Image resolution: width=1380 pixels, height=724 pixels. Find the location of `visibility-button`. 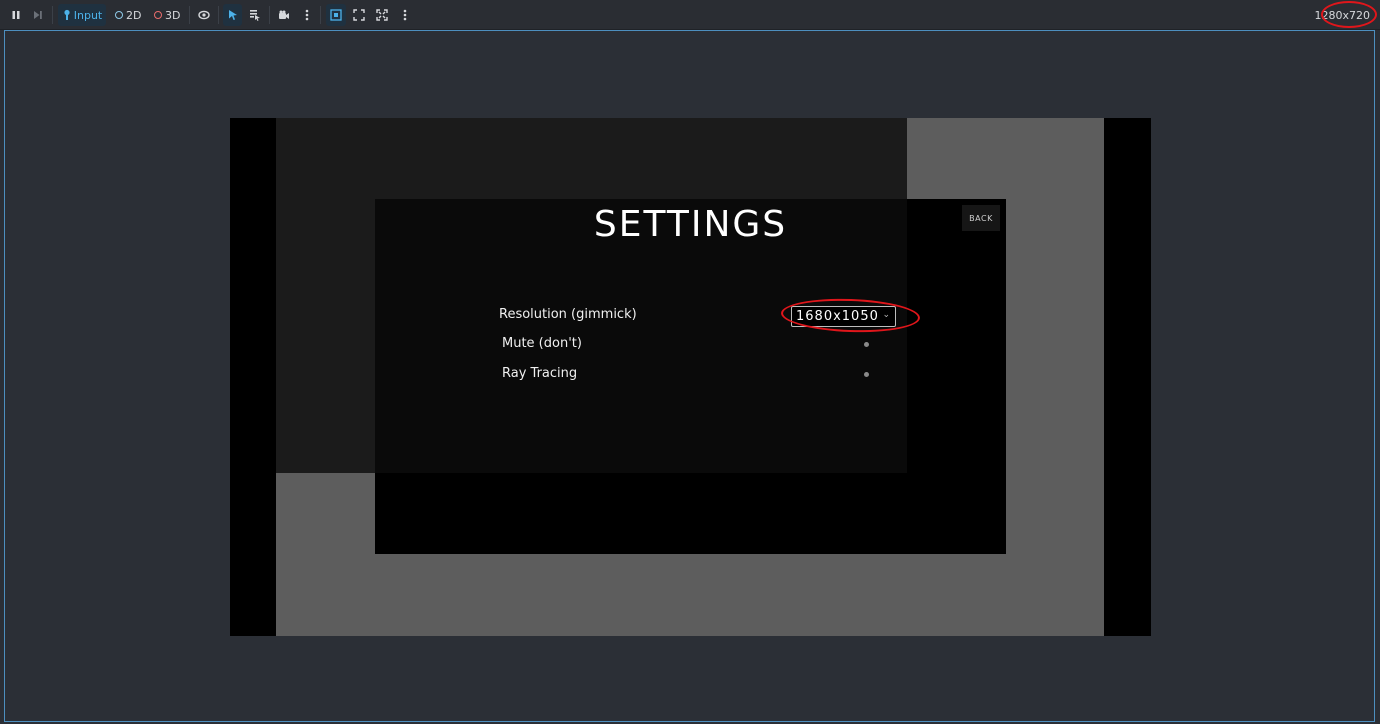

visibility-button is located at coordinates (204, 15).